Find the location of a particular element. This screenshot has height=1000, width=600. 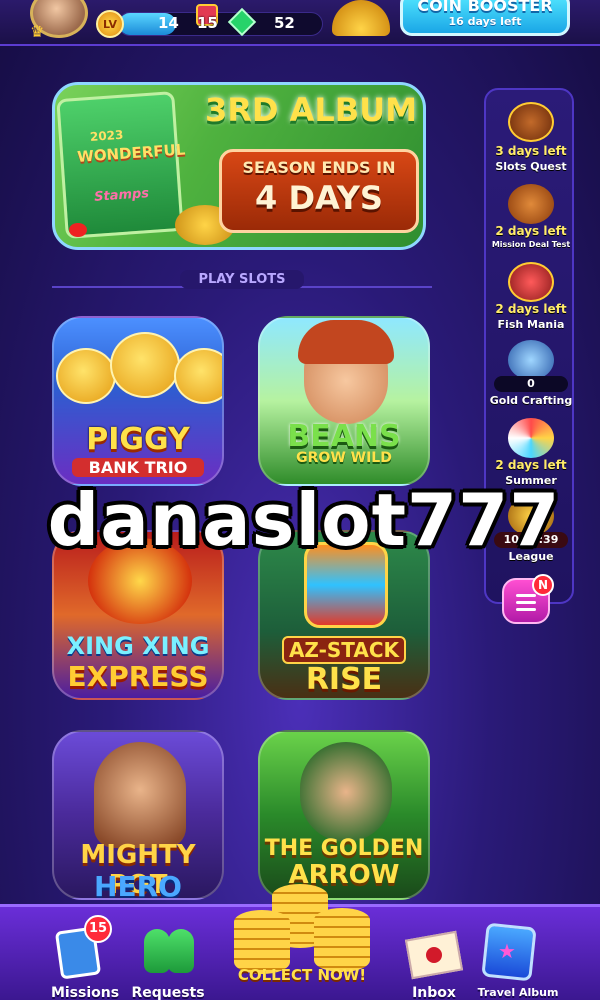

fish-icon is located at coordinates (531, 282).